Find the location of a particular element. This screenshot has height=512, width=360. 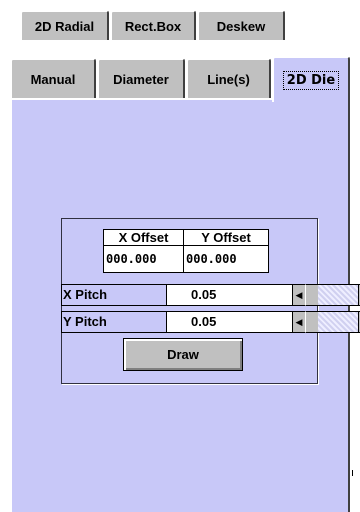

tab-label: 2D Radial is located at coordinates (64, 26).